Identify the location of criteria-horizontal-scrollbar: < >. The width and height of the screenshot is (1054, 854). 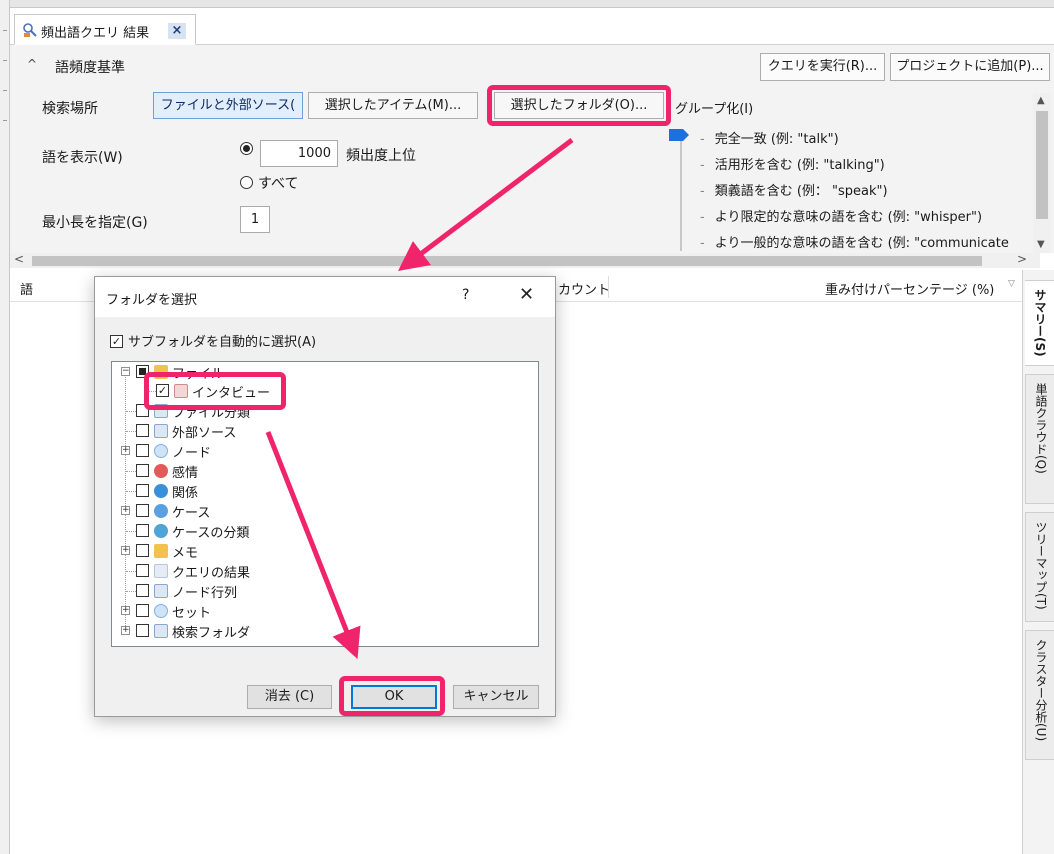
(525, 260).